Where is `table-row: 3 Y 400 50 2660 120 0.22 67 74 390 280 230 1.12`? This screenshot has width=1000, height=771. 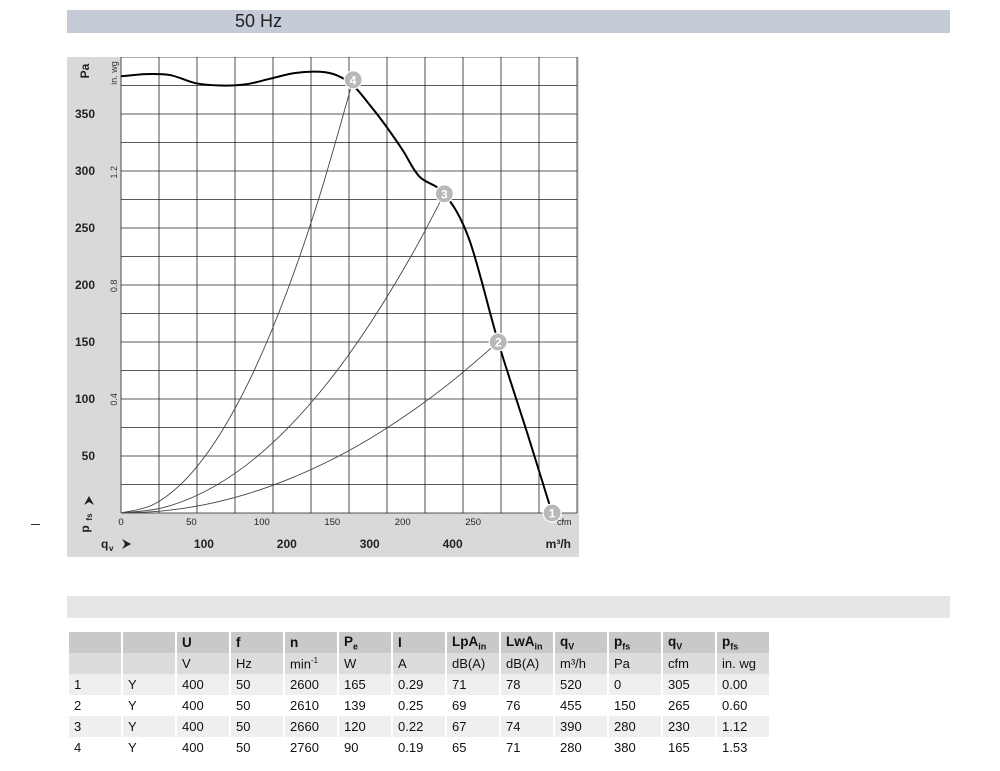
table-row: 3 Y 400 50 2660 120 0.22 67 74 390 280 230 1.12 is located at coordinates (419, 726).